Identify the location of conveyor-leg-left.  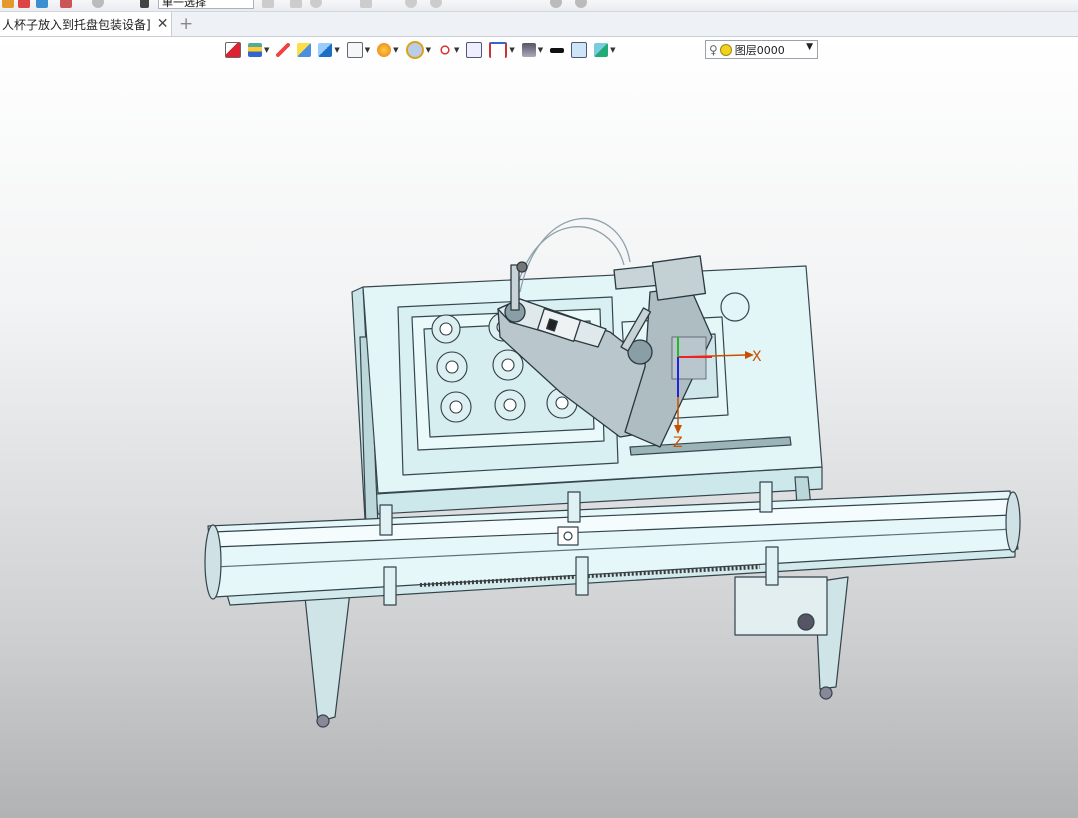
(327, 657).